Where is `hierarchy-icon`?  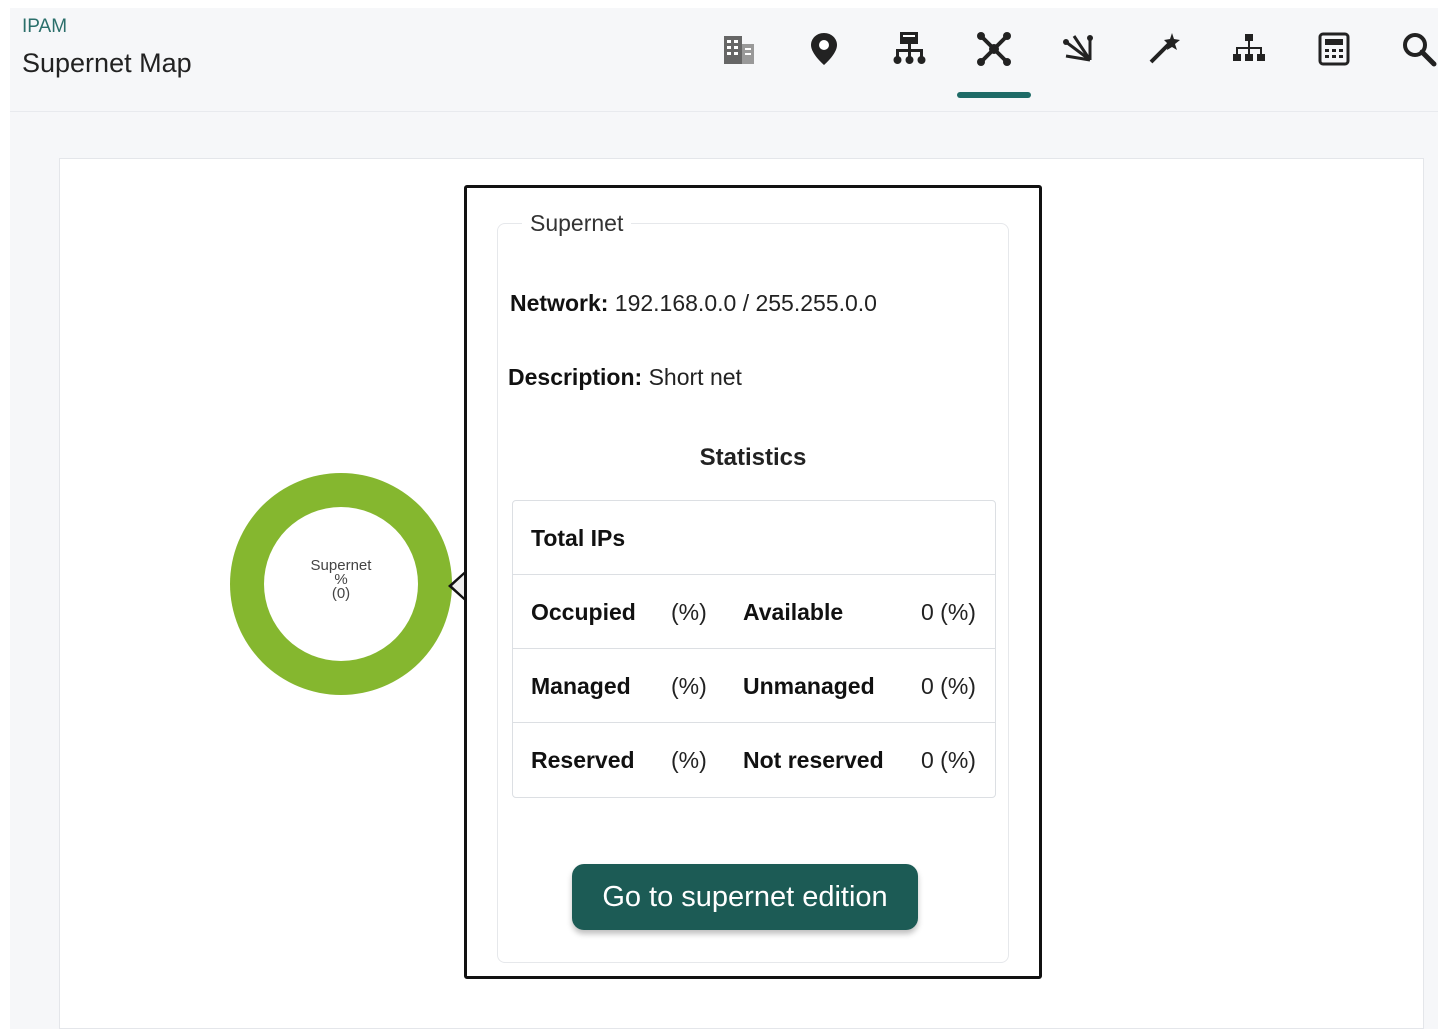 hierarchy-icon is located at coordinates (1249, 47).